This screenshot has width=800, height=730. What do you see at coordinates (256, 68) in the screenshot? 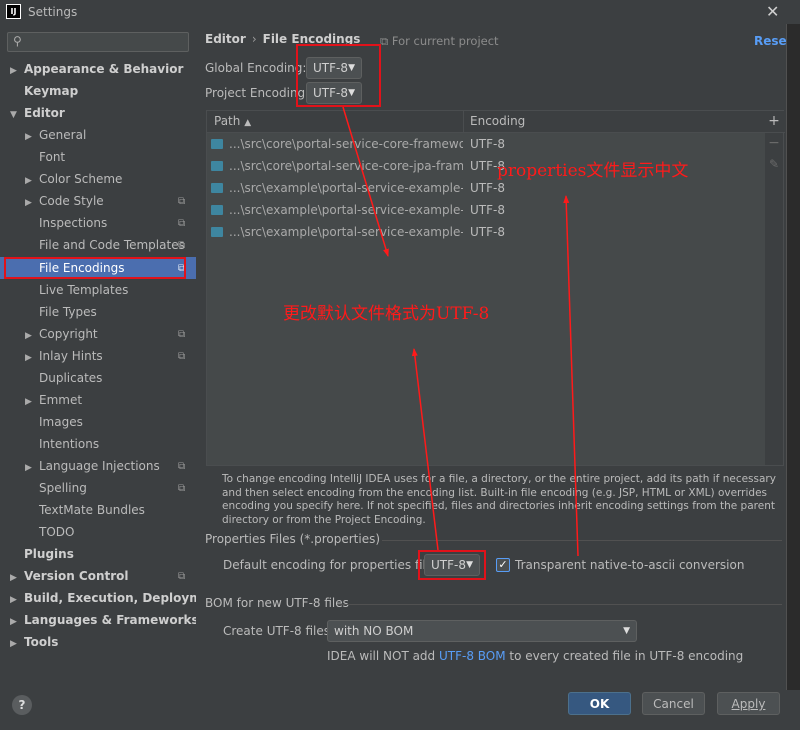
I see `global-encoding-label: Global Encoding:` at bounding box center [256, 68].